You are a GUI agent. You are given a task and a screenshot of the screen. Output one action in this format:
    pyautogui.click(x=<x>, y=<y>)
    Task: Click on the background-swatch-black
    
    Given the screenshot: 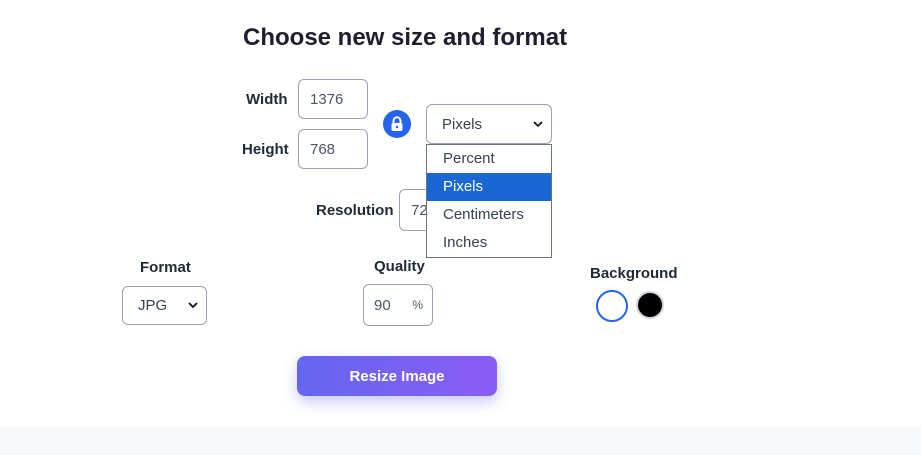 What is the action you would take?
    pyautogui.click(x=650, y=305)
    